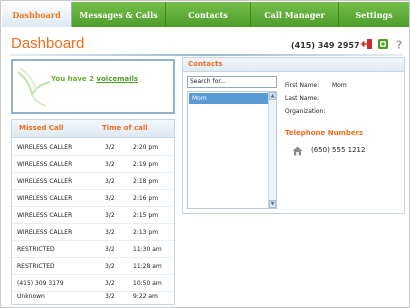  Describe the element at coordinates (205, 64) in the screenshot. I see `contacts-title: Contacts` at that location.